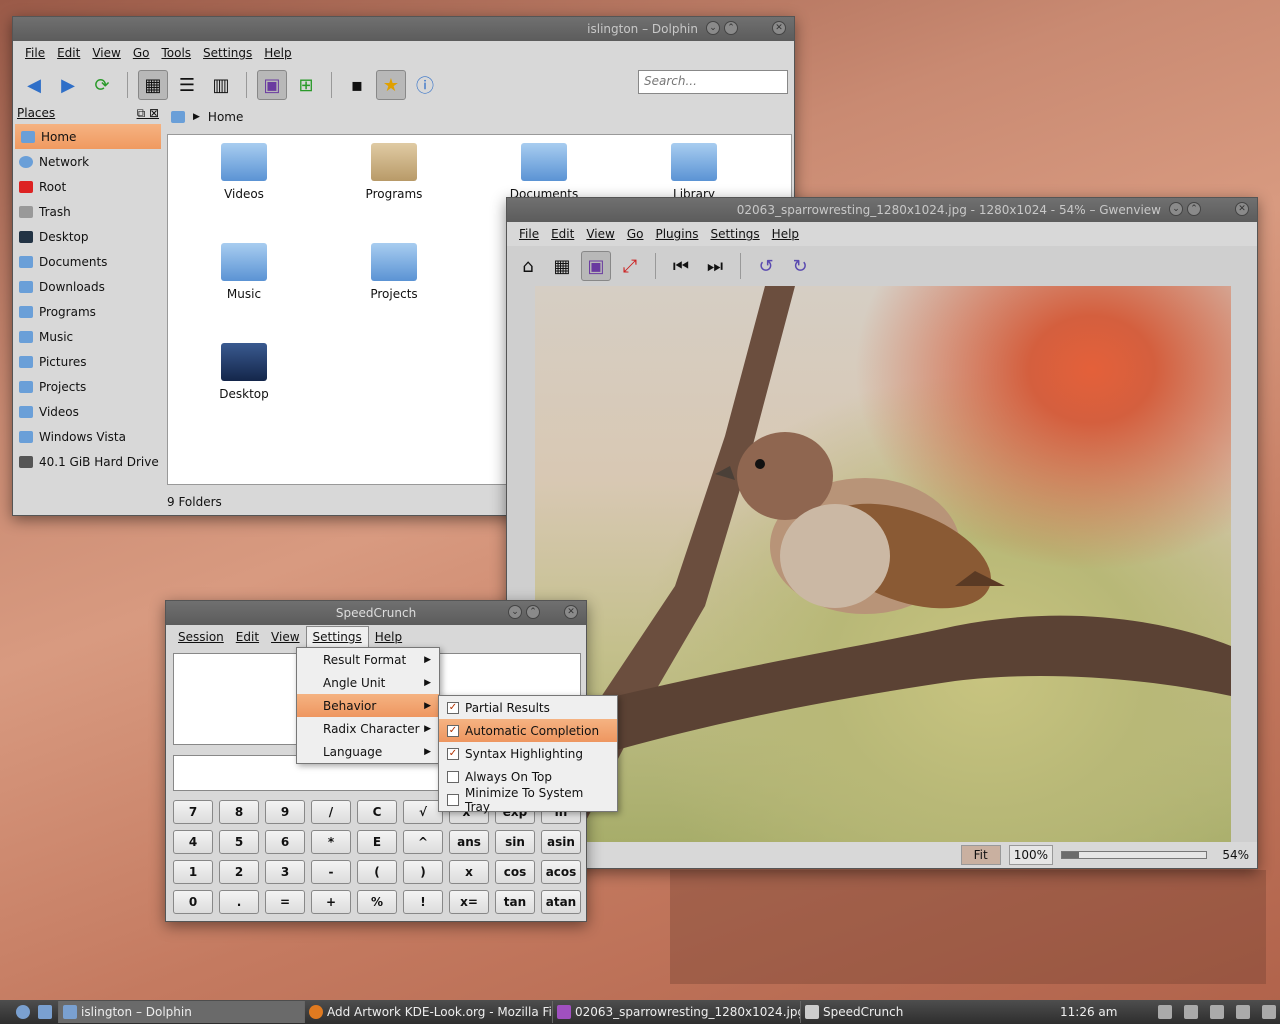 Image resolution: width=1280 pixels, height=1024 pixels. I want to click on key-button: cos, so click(515, 872).